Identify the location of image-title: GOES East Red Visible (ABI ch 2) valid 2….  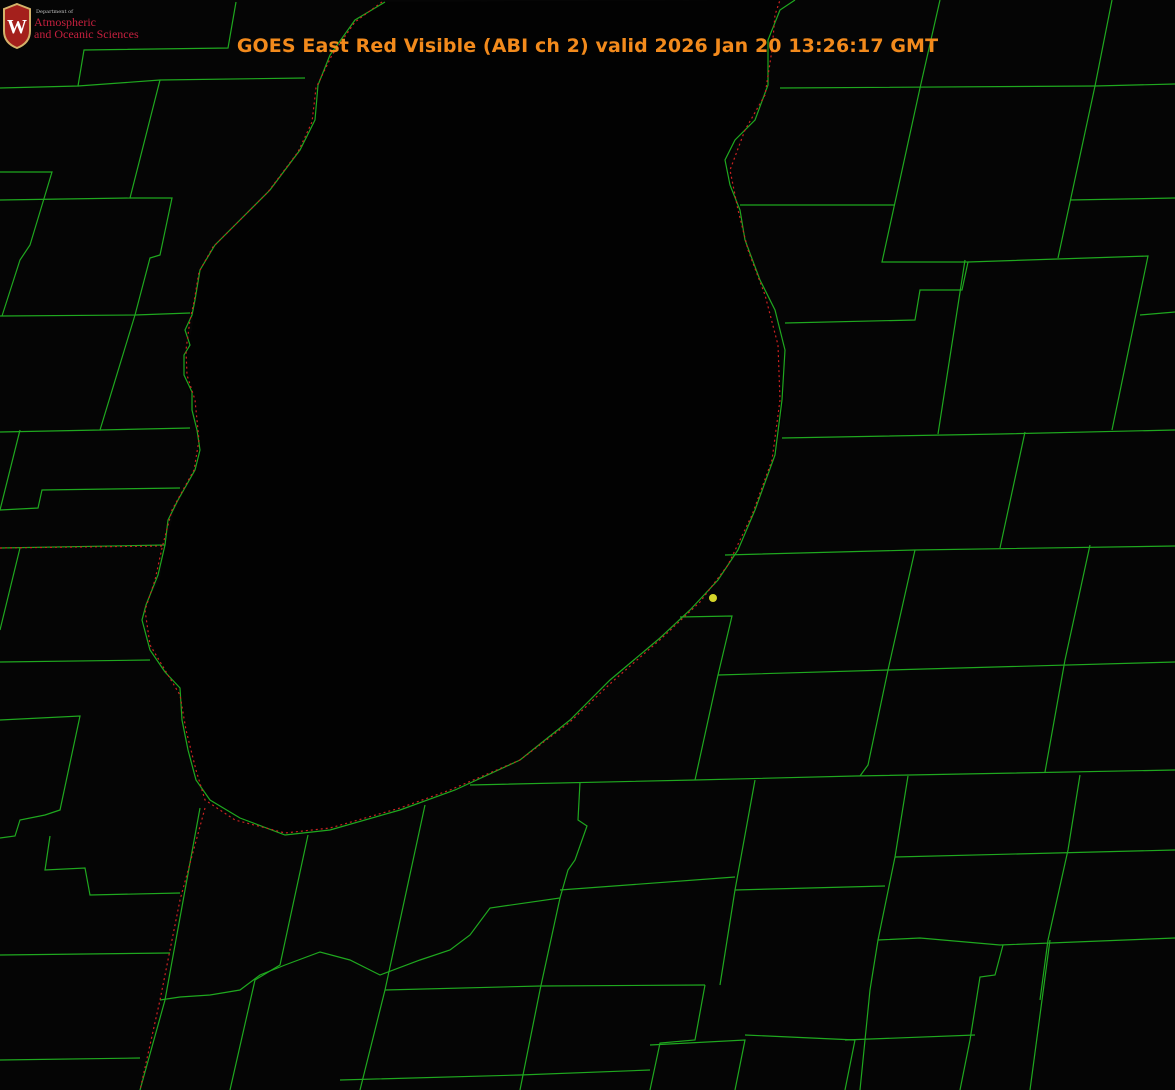
(587, 46).